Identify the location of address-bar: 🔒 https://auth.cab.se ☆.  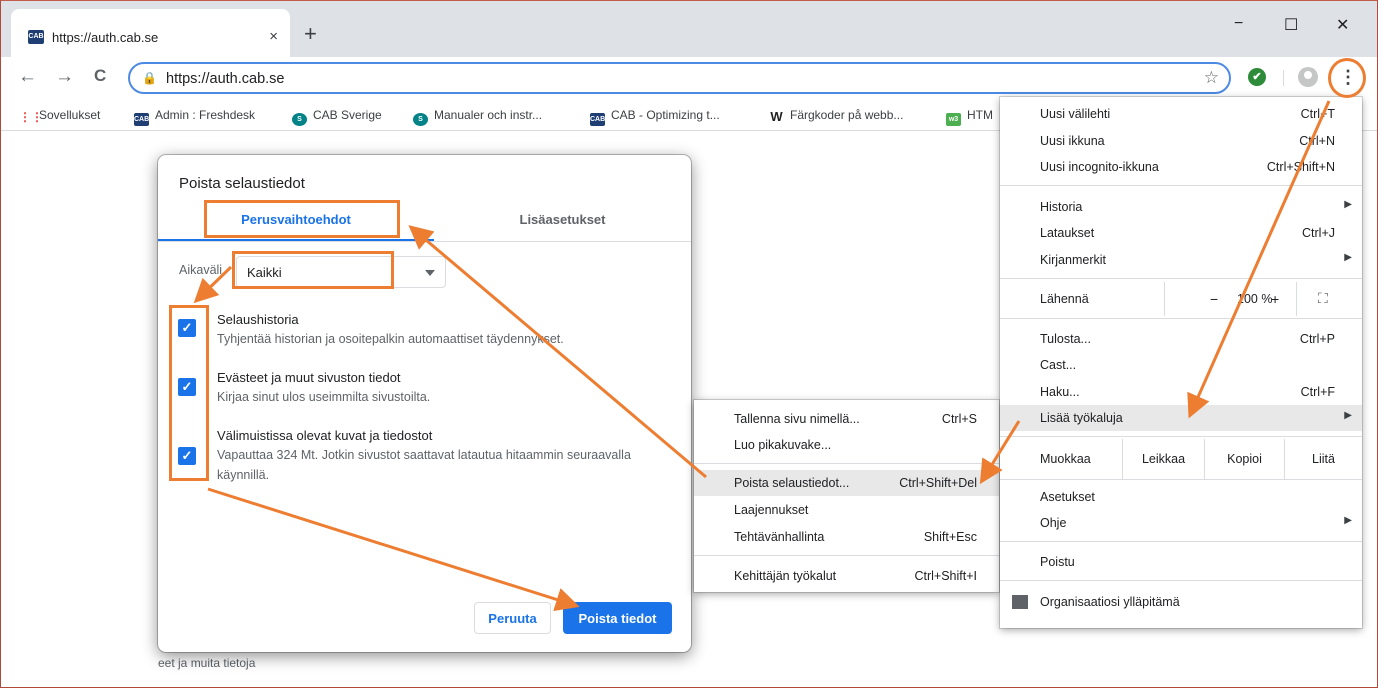
(679, 78).